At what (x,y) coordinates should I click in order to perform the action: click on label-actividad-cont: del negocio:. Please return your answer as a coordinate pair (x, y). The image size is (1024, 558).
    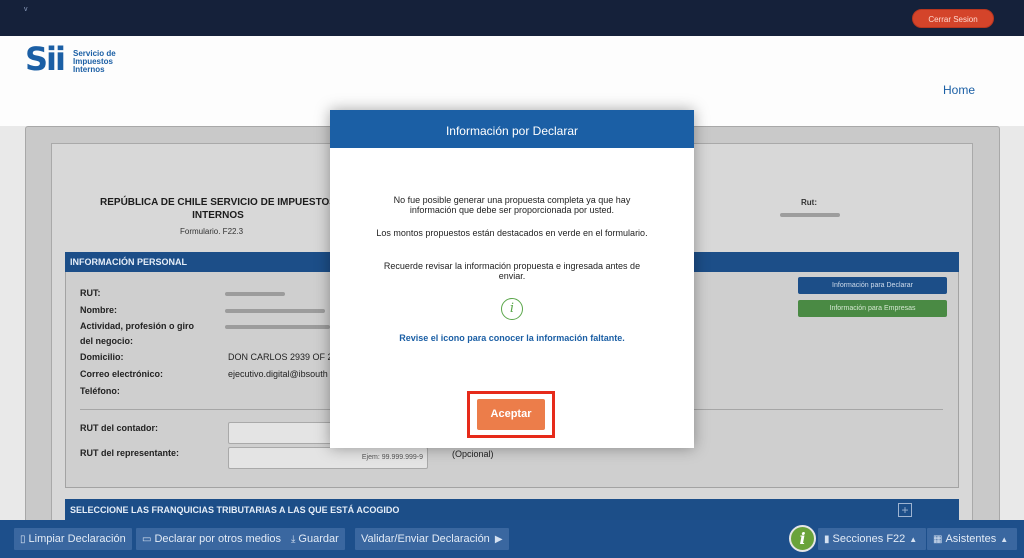
    Looking at the image, I should click on (107, 341).